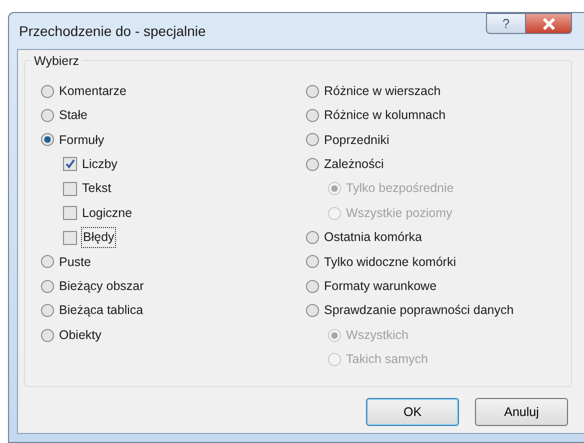  I want to click on window-title: Przechodzenie do - specjalnie, so click(112, 31).